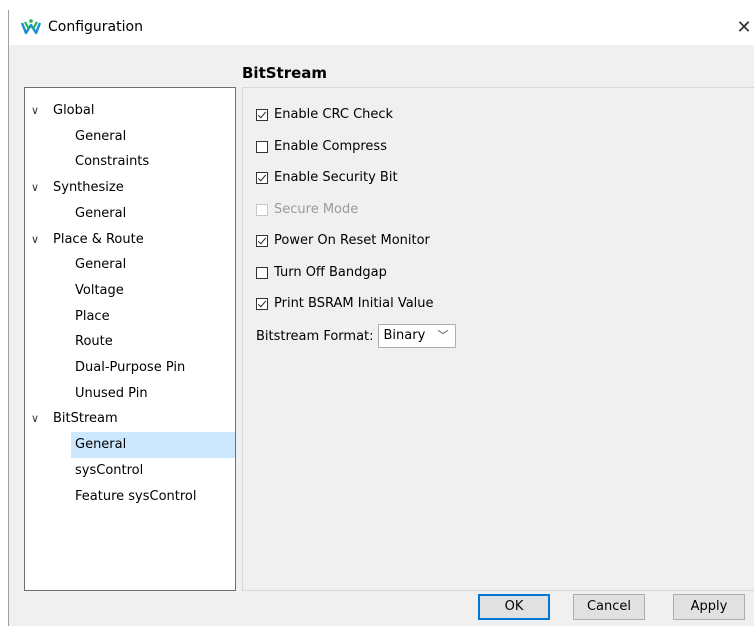 This screenshot has height=626, width=754. I want to click on app-logo-icon, so click(31, 27).